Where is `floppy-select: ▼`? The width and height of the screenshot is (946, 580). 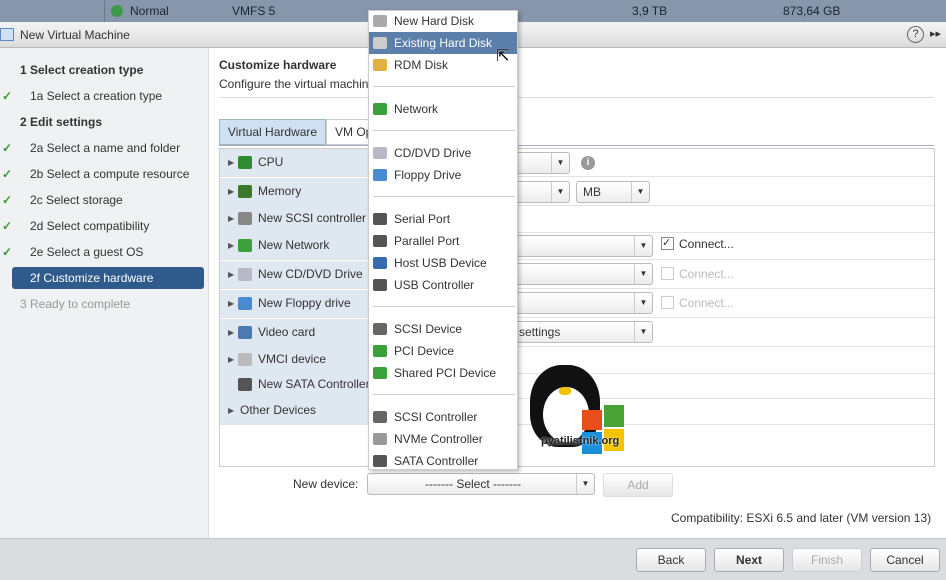
floppy-select: ▼ is located at coordinates (576, 303).